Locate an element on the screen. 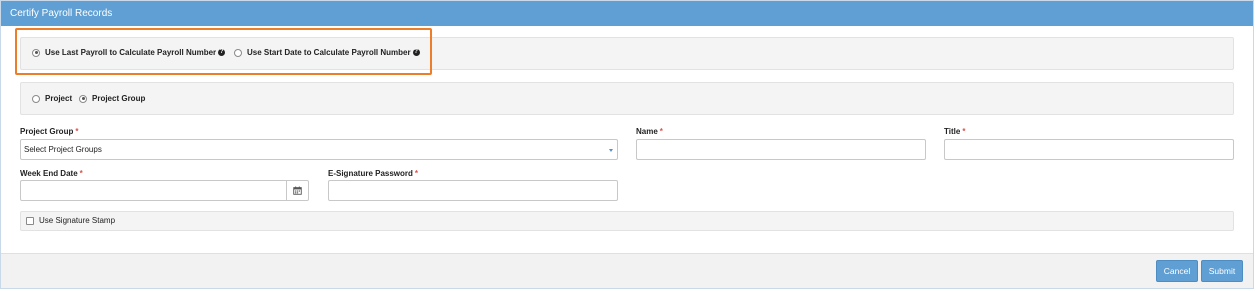  use-signature-stamp-option: Use Signature Stamp is located at coordinates (70, 220).